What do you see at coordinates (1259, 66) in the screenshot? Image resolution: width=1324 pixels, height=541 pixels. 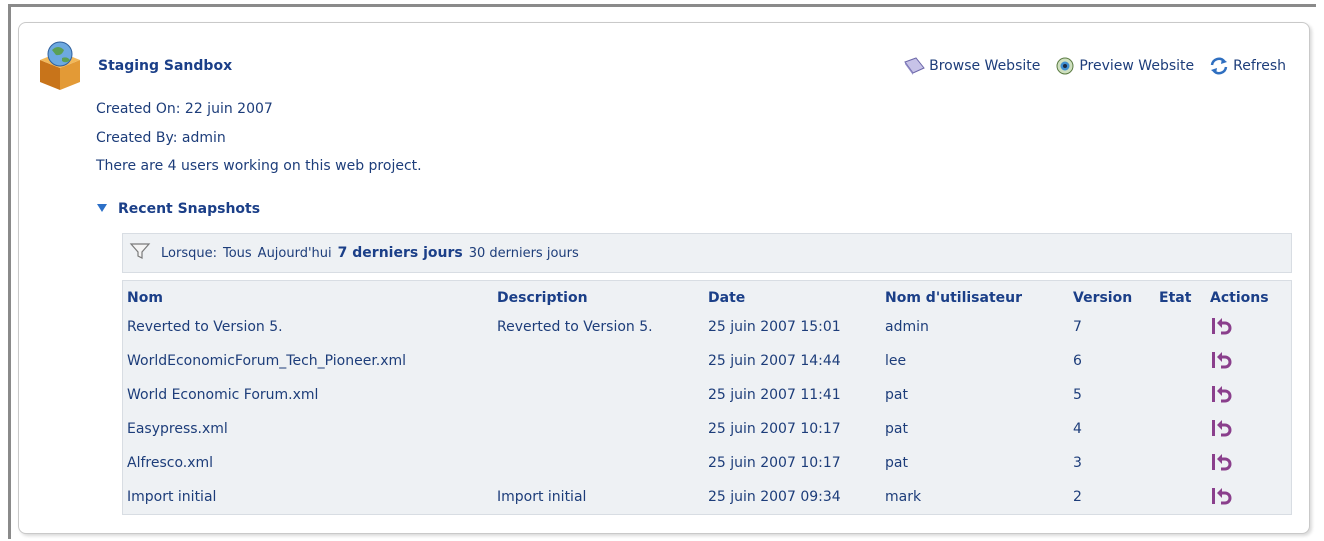 I see `refresh-label: Refresh` at bounding box center [1259, 66].